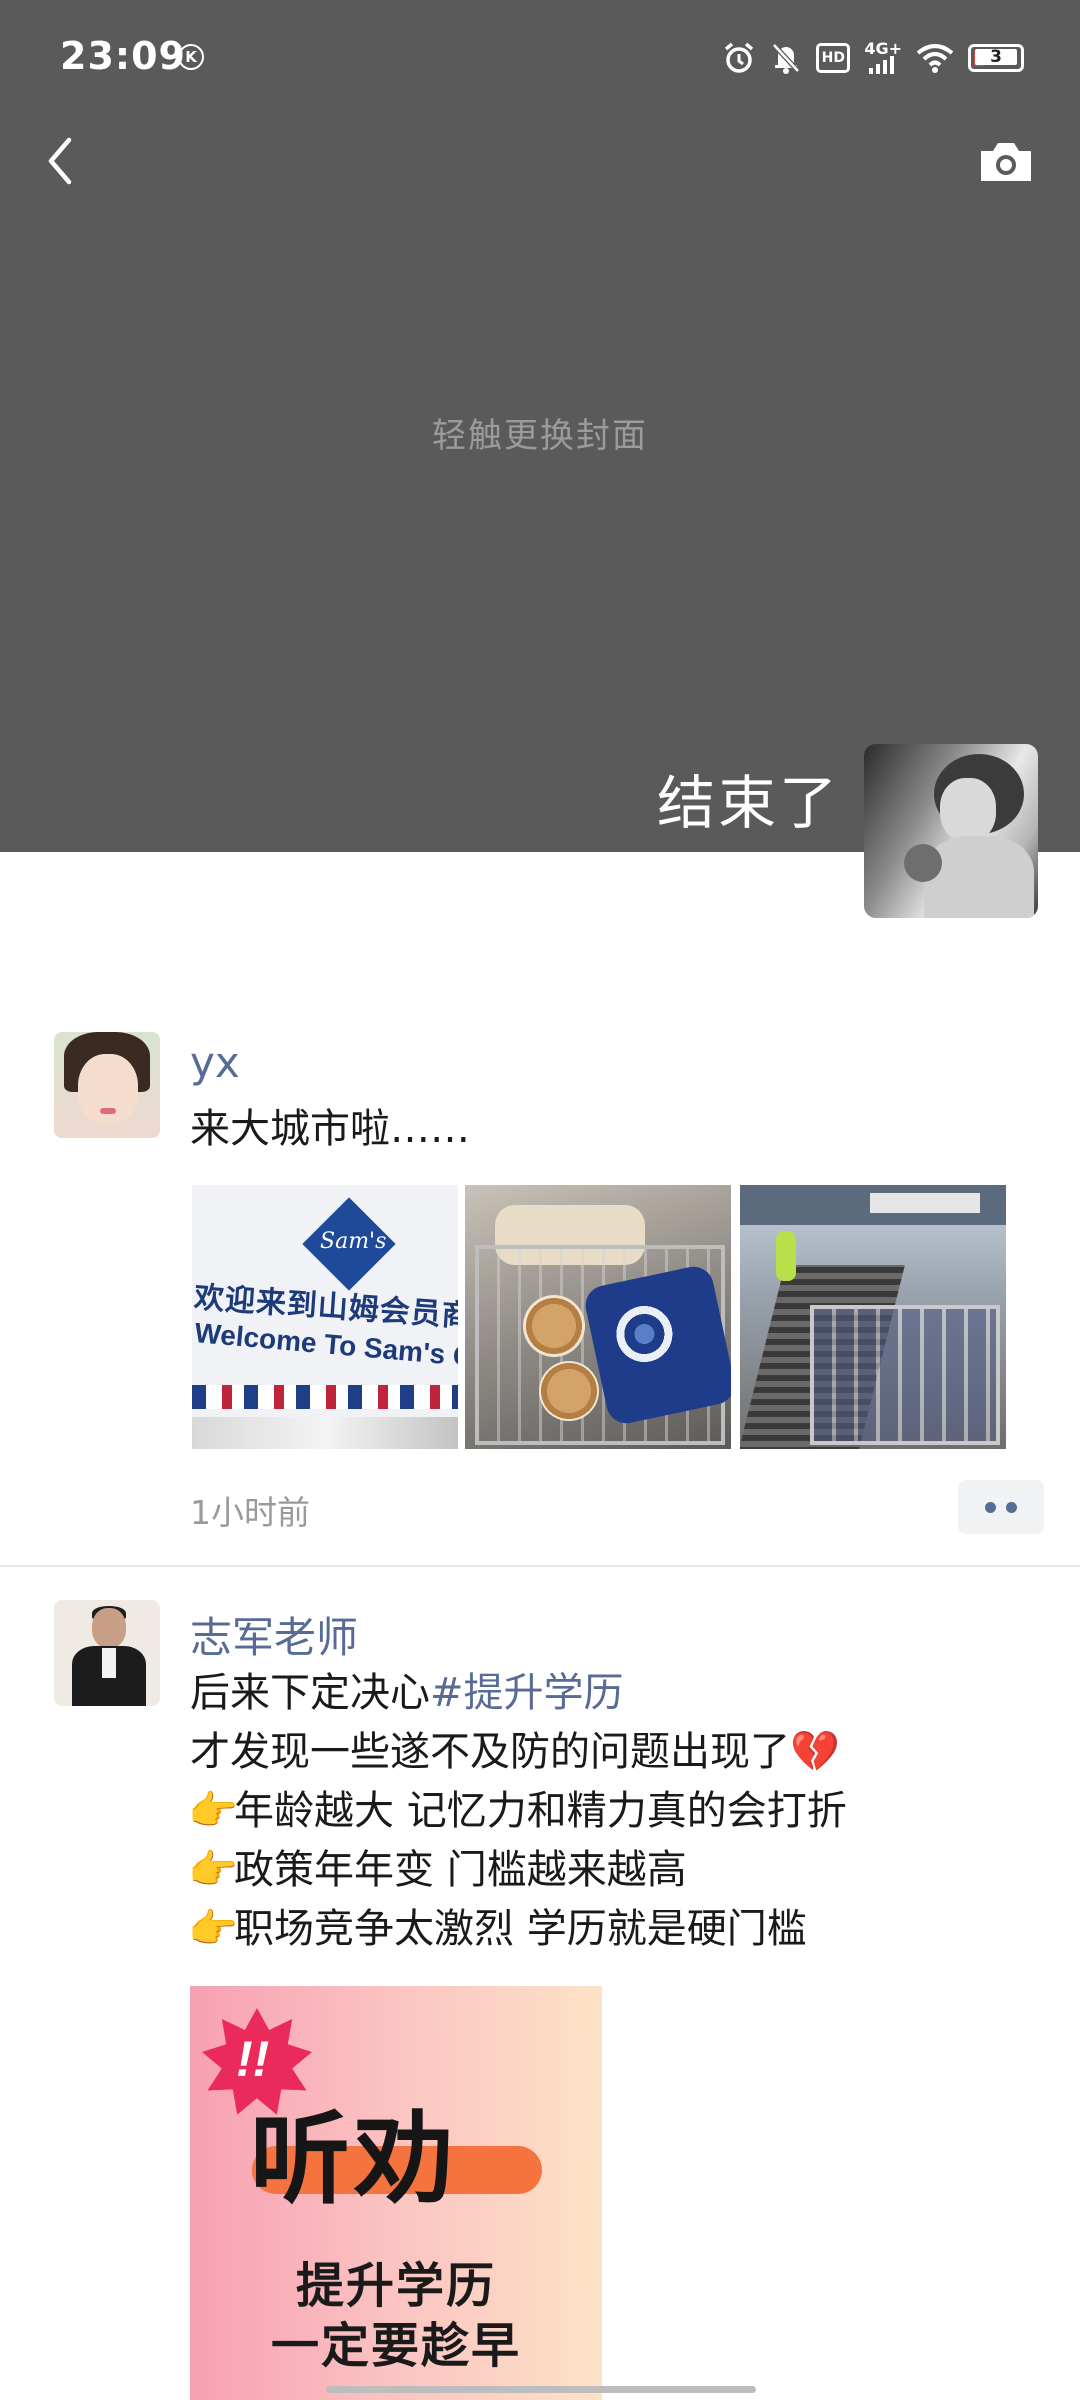 The image size is (1080, 2400). What do you see at coordinates (123, 56) in the screenshot?
I see `status-time: 23:09` at bounding box center [123, 56].